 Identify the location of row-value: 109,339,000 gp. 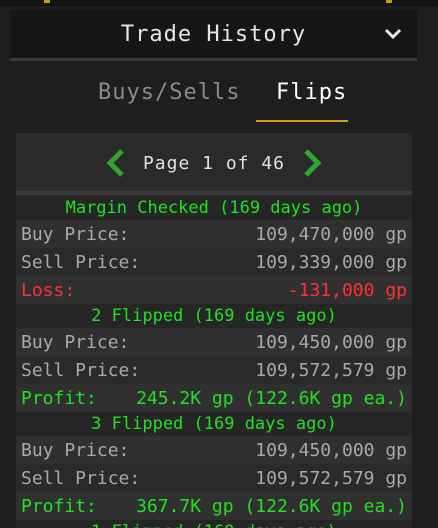
(331, 262).